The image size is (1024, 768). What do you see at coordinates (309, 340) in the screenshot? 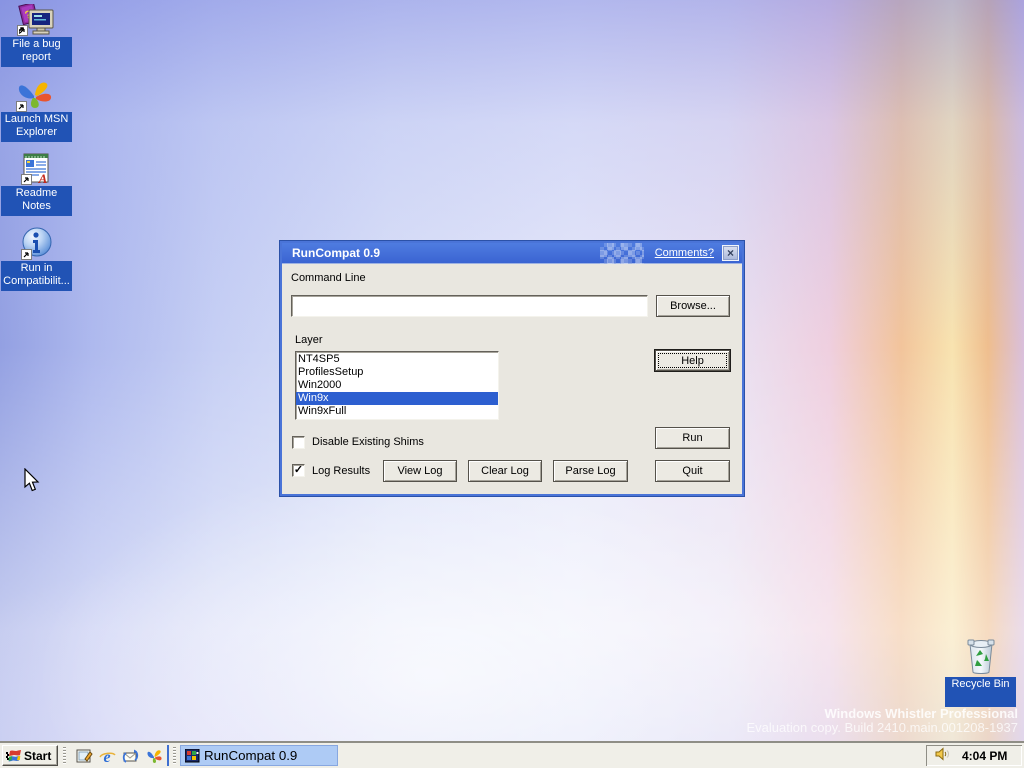
I see `layer-label: Layer` at bounding box center [309, 340].